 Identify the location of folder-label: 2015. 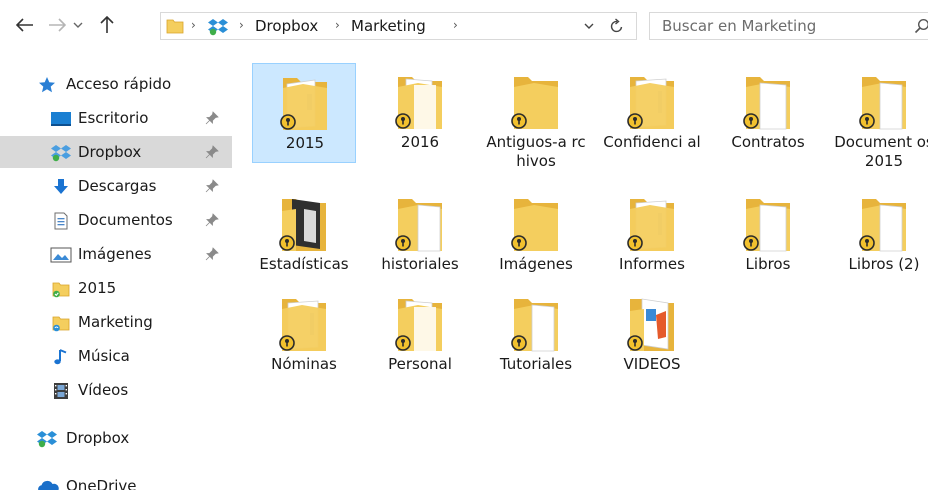
(305, 143).